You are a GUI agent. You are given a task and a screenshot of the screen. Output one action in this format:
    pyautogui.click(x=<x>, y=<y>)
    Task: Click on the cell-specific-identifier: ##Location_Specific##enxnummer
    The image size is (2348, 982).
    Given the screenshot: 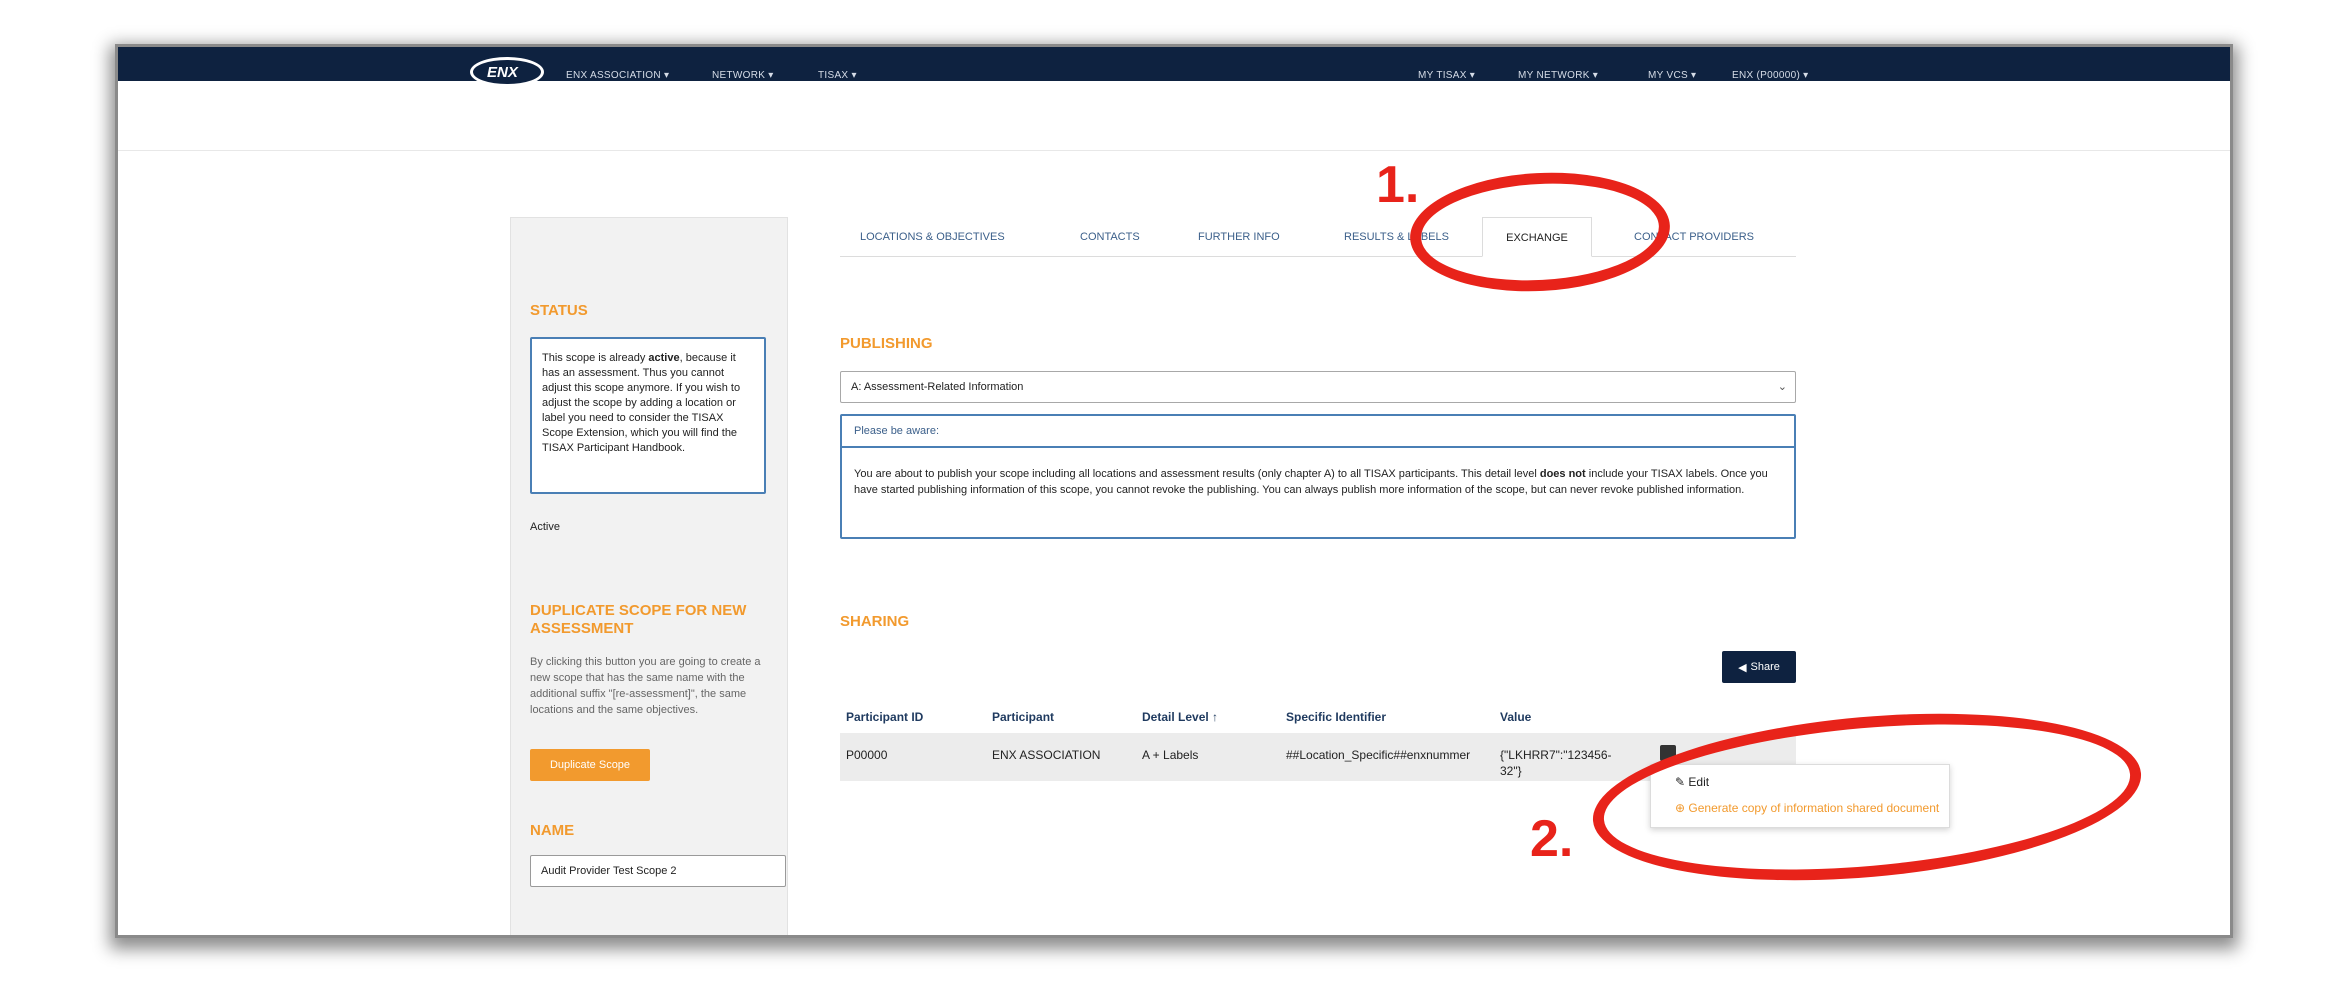 What is the action you would take?
    pyautogui.click(x=1378, y=755)
    